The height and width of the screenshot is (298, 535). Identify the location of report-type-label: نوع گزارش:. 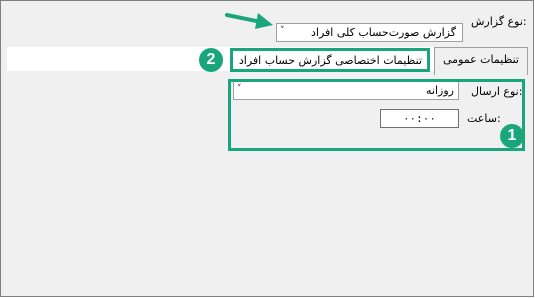
(499, 21).